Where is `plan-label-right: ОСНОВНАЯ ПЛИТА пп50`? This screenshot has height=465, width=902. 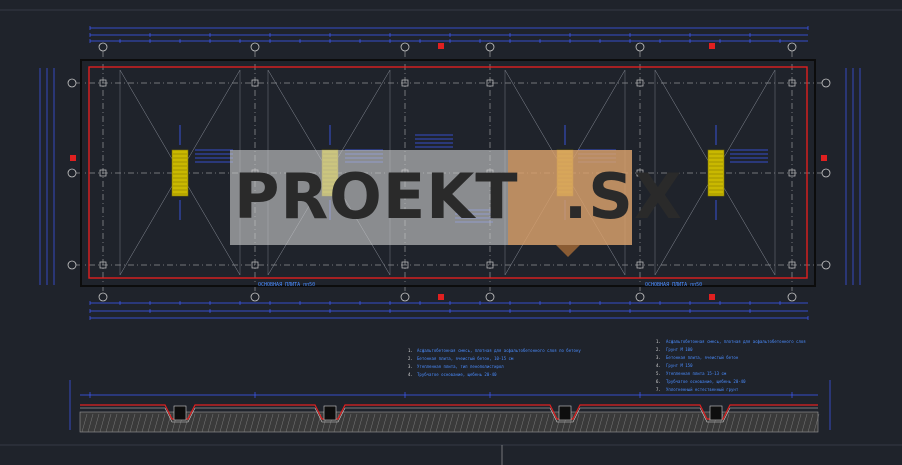 plan-label-right: ОСНОВНАЯ ПЛИТА пп50 is located at coordinates (674, 285).